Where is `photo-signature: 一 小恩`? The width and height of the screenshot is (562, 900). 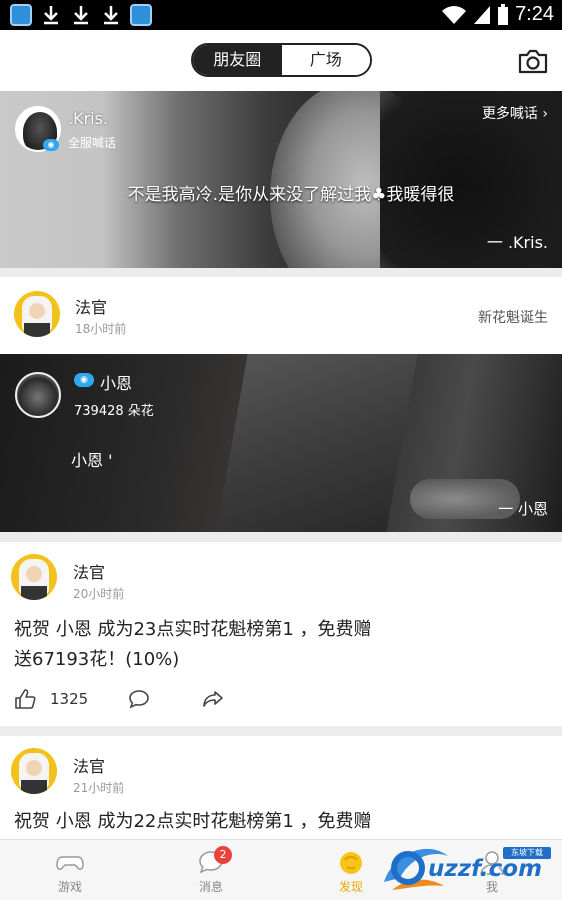
photo-signature: 一 小恩 is located at coordinates (523, 509).